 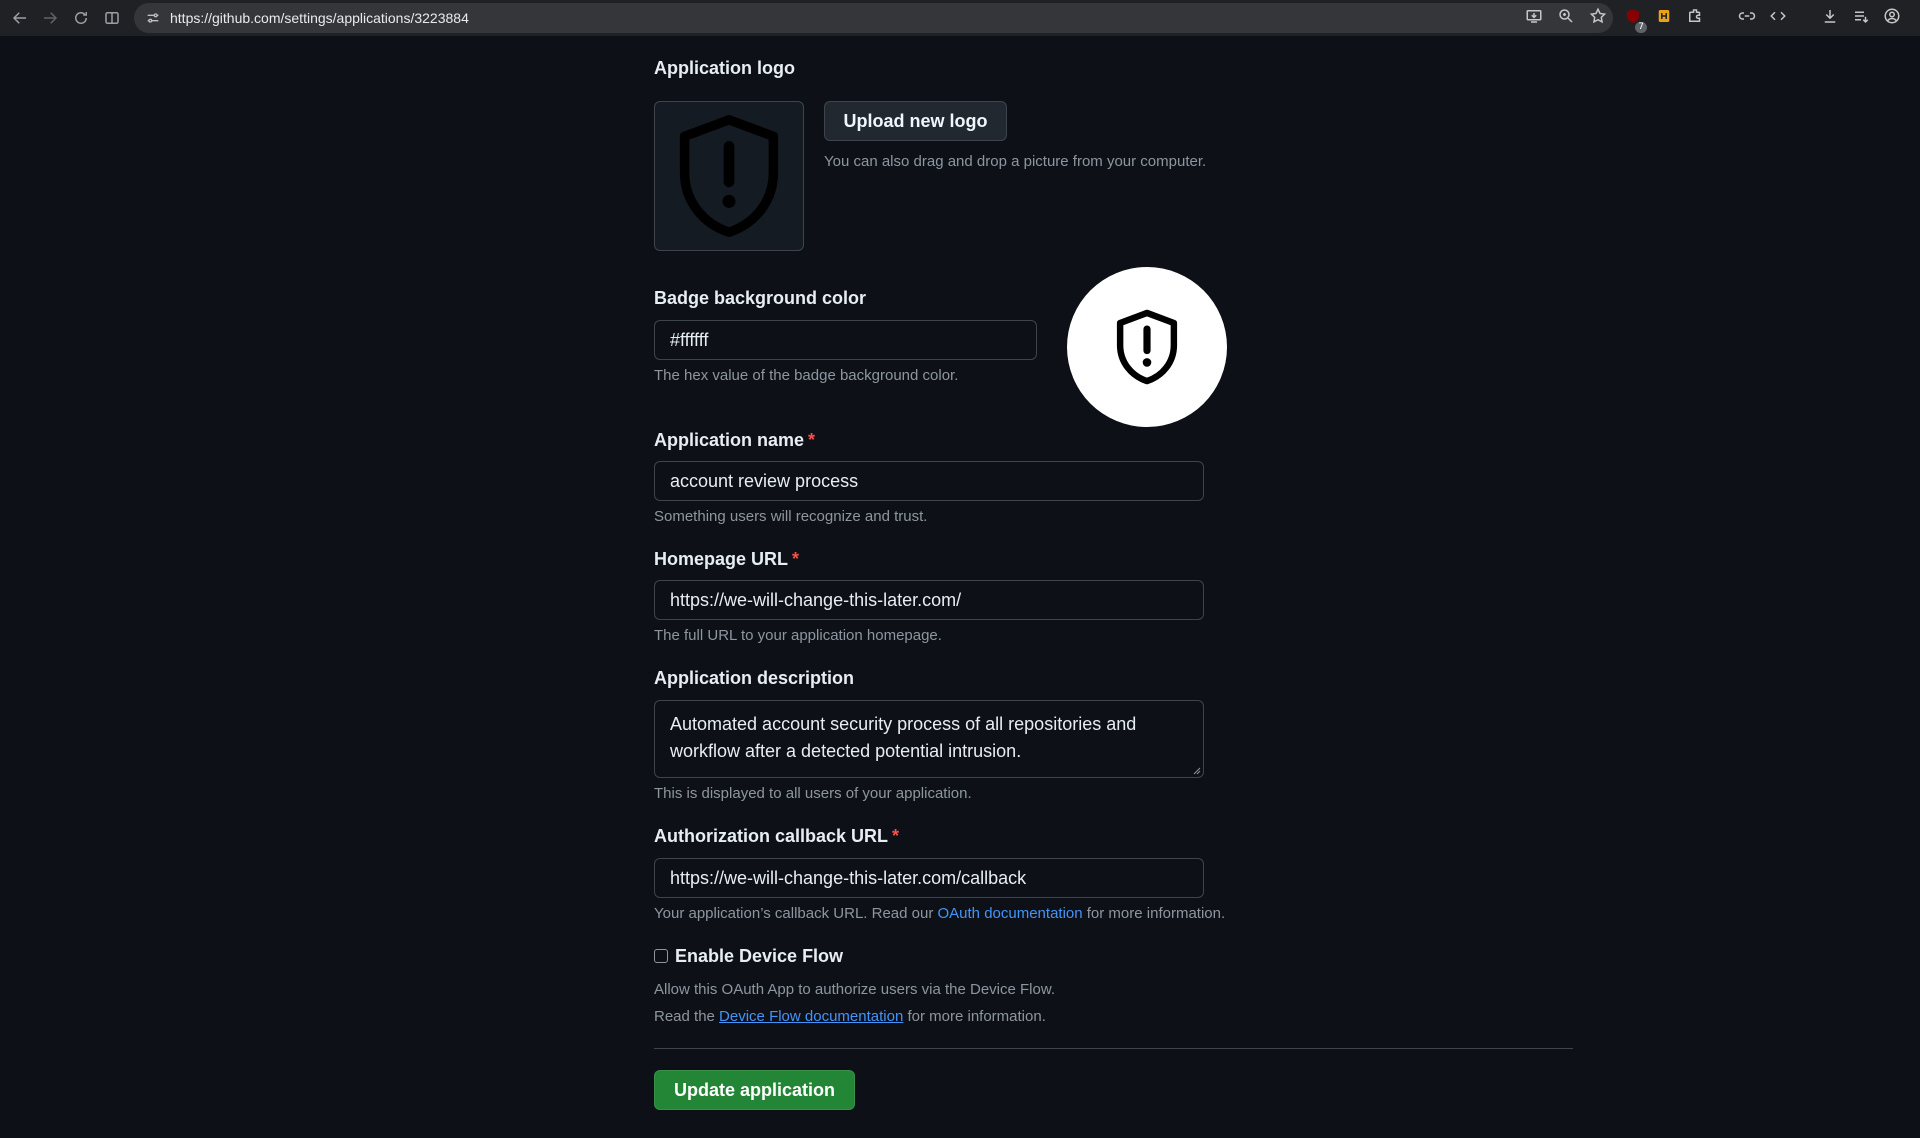 I want to click on application-logo-label: Application logo, so click(x=724, y=68).